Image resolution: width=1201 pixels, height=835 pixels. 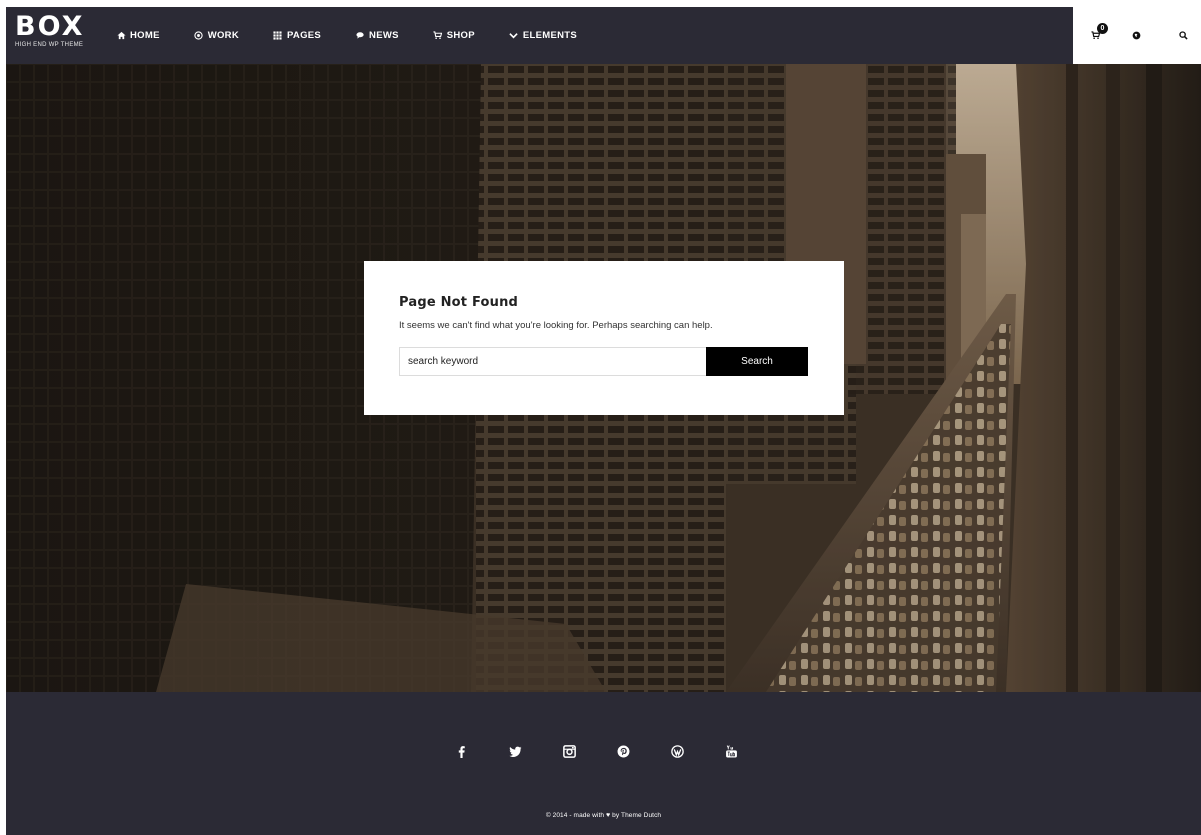 I want to click on header-cart-button: 0, so click(x=1097, y=33).